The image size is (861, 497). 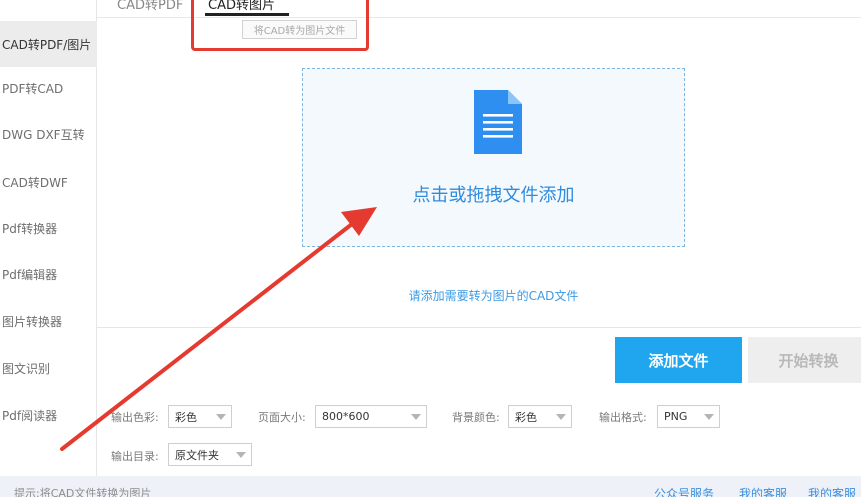 I want to click on page-size-value: 800*600, so click(x=346, y=416).